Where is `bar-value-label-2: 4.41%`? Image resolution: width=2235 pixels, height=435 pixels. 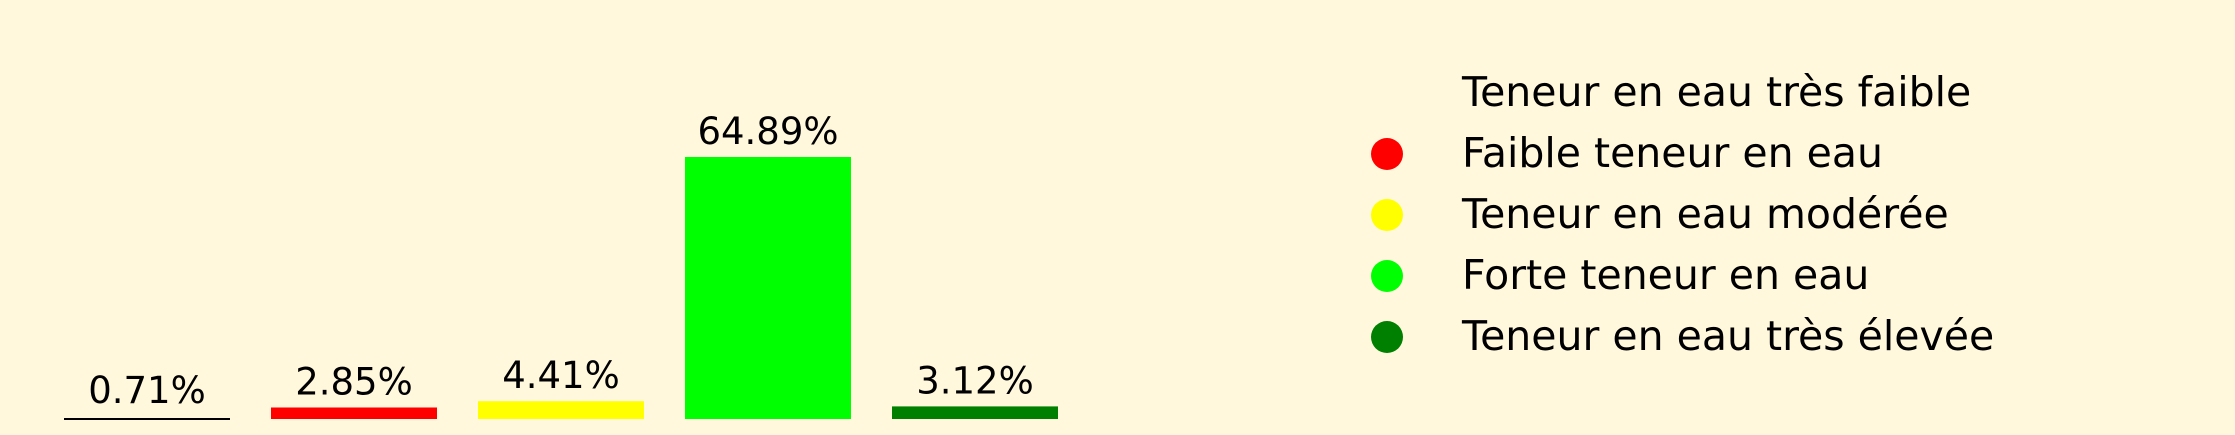
bar-value-label-2: 4.41% is located at coordinates (561, 375).